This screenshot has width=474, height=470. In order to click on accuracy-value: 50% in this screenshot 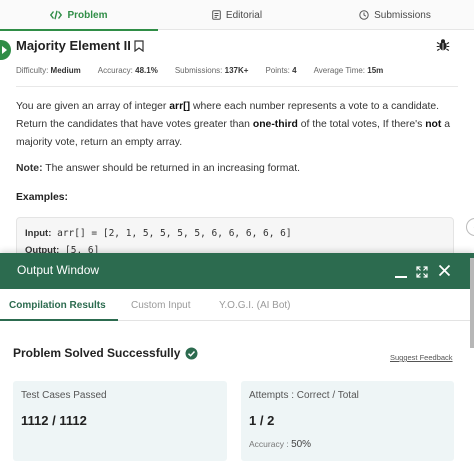, I will do `click(301, 444)`.